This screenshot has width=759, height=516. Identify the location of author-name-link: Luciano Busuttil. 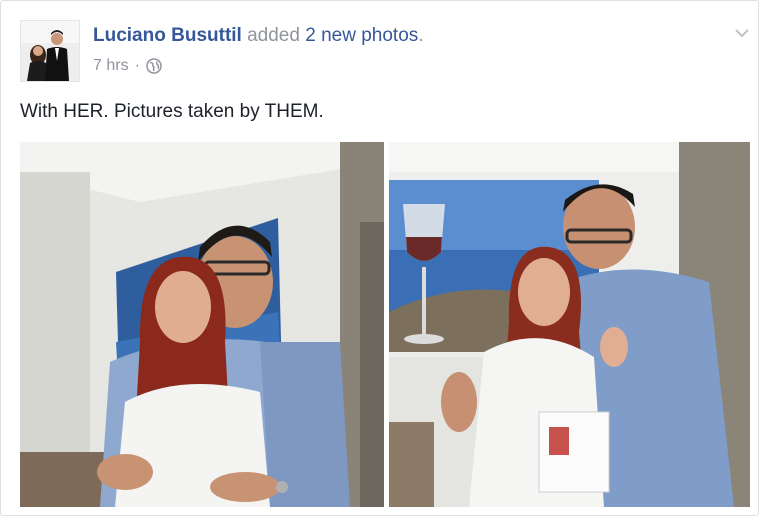
(167, 35).